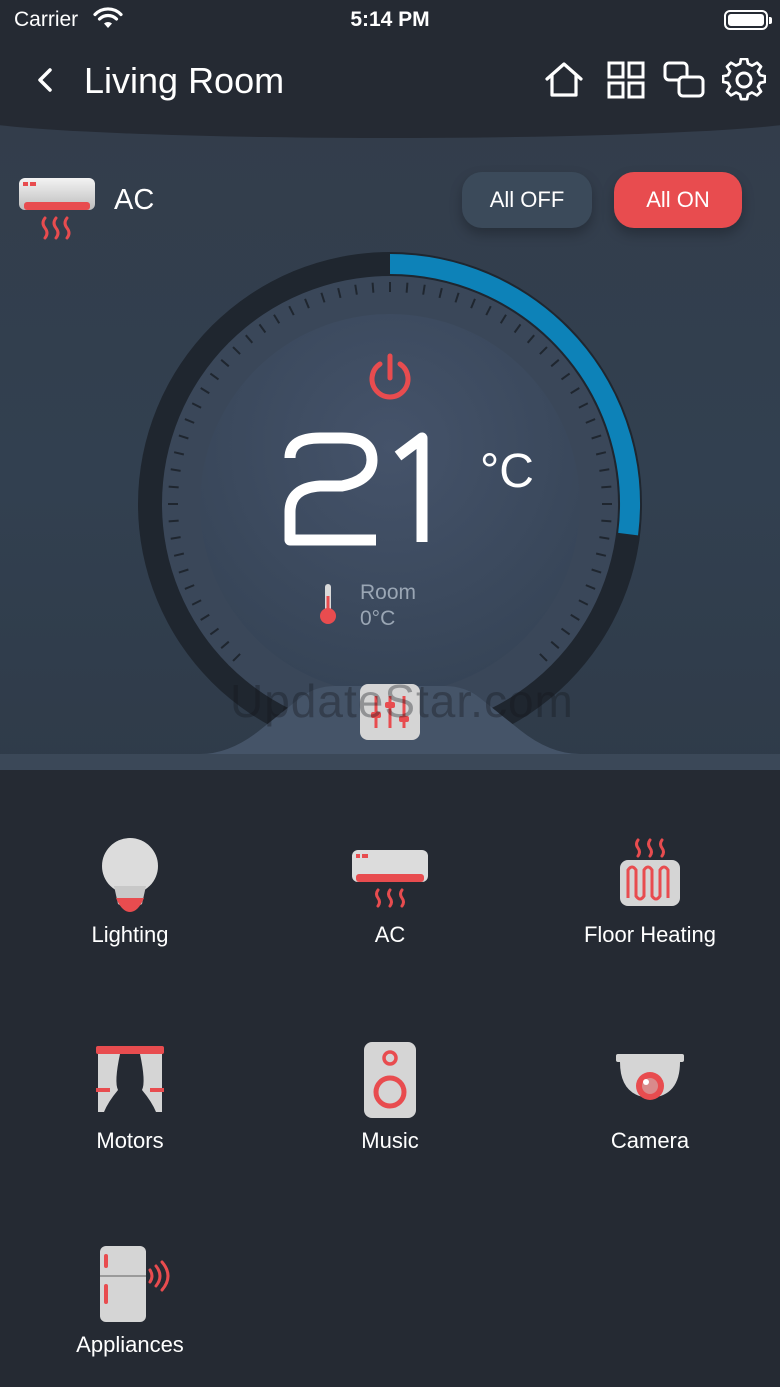  Describe the element at coordinates (390, 1140) in the screenshot. I see `device-label: Music` at that location.